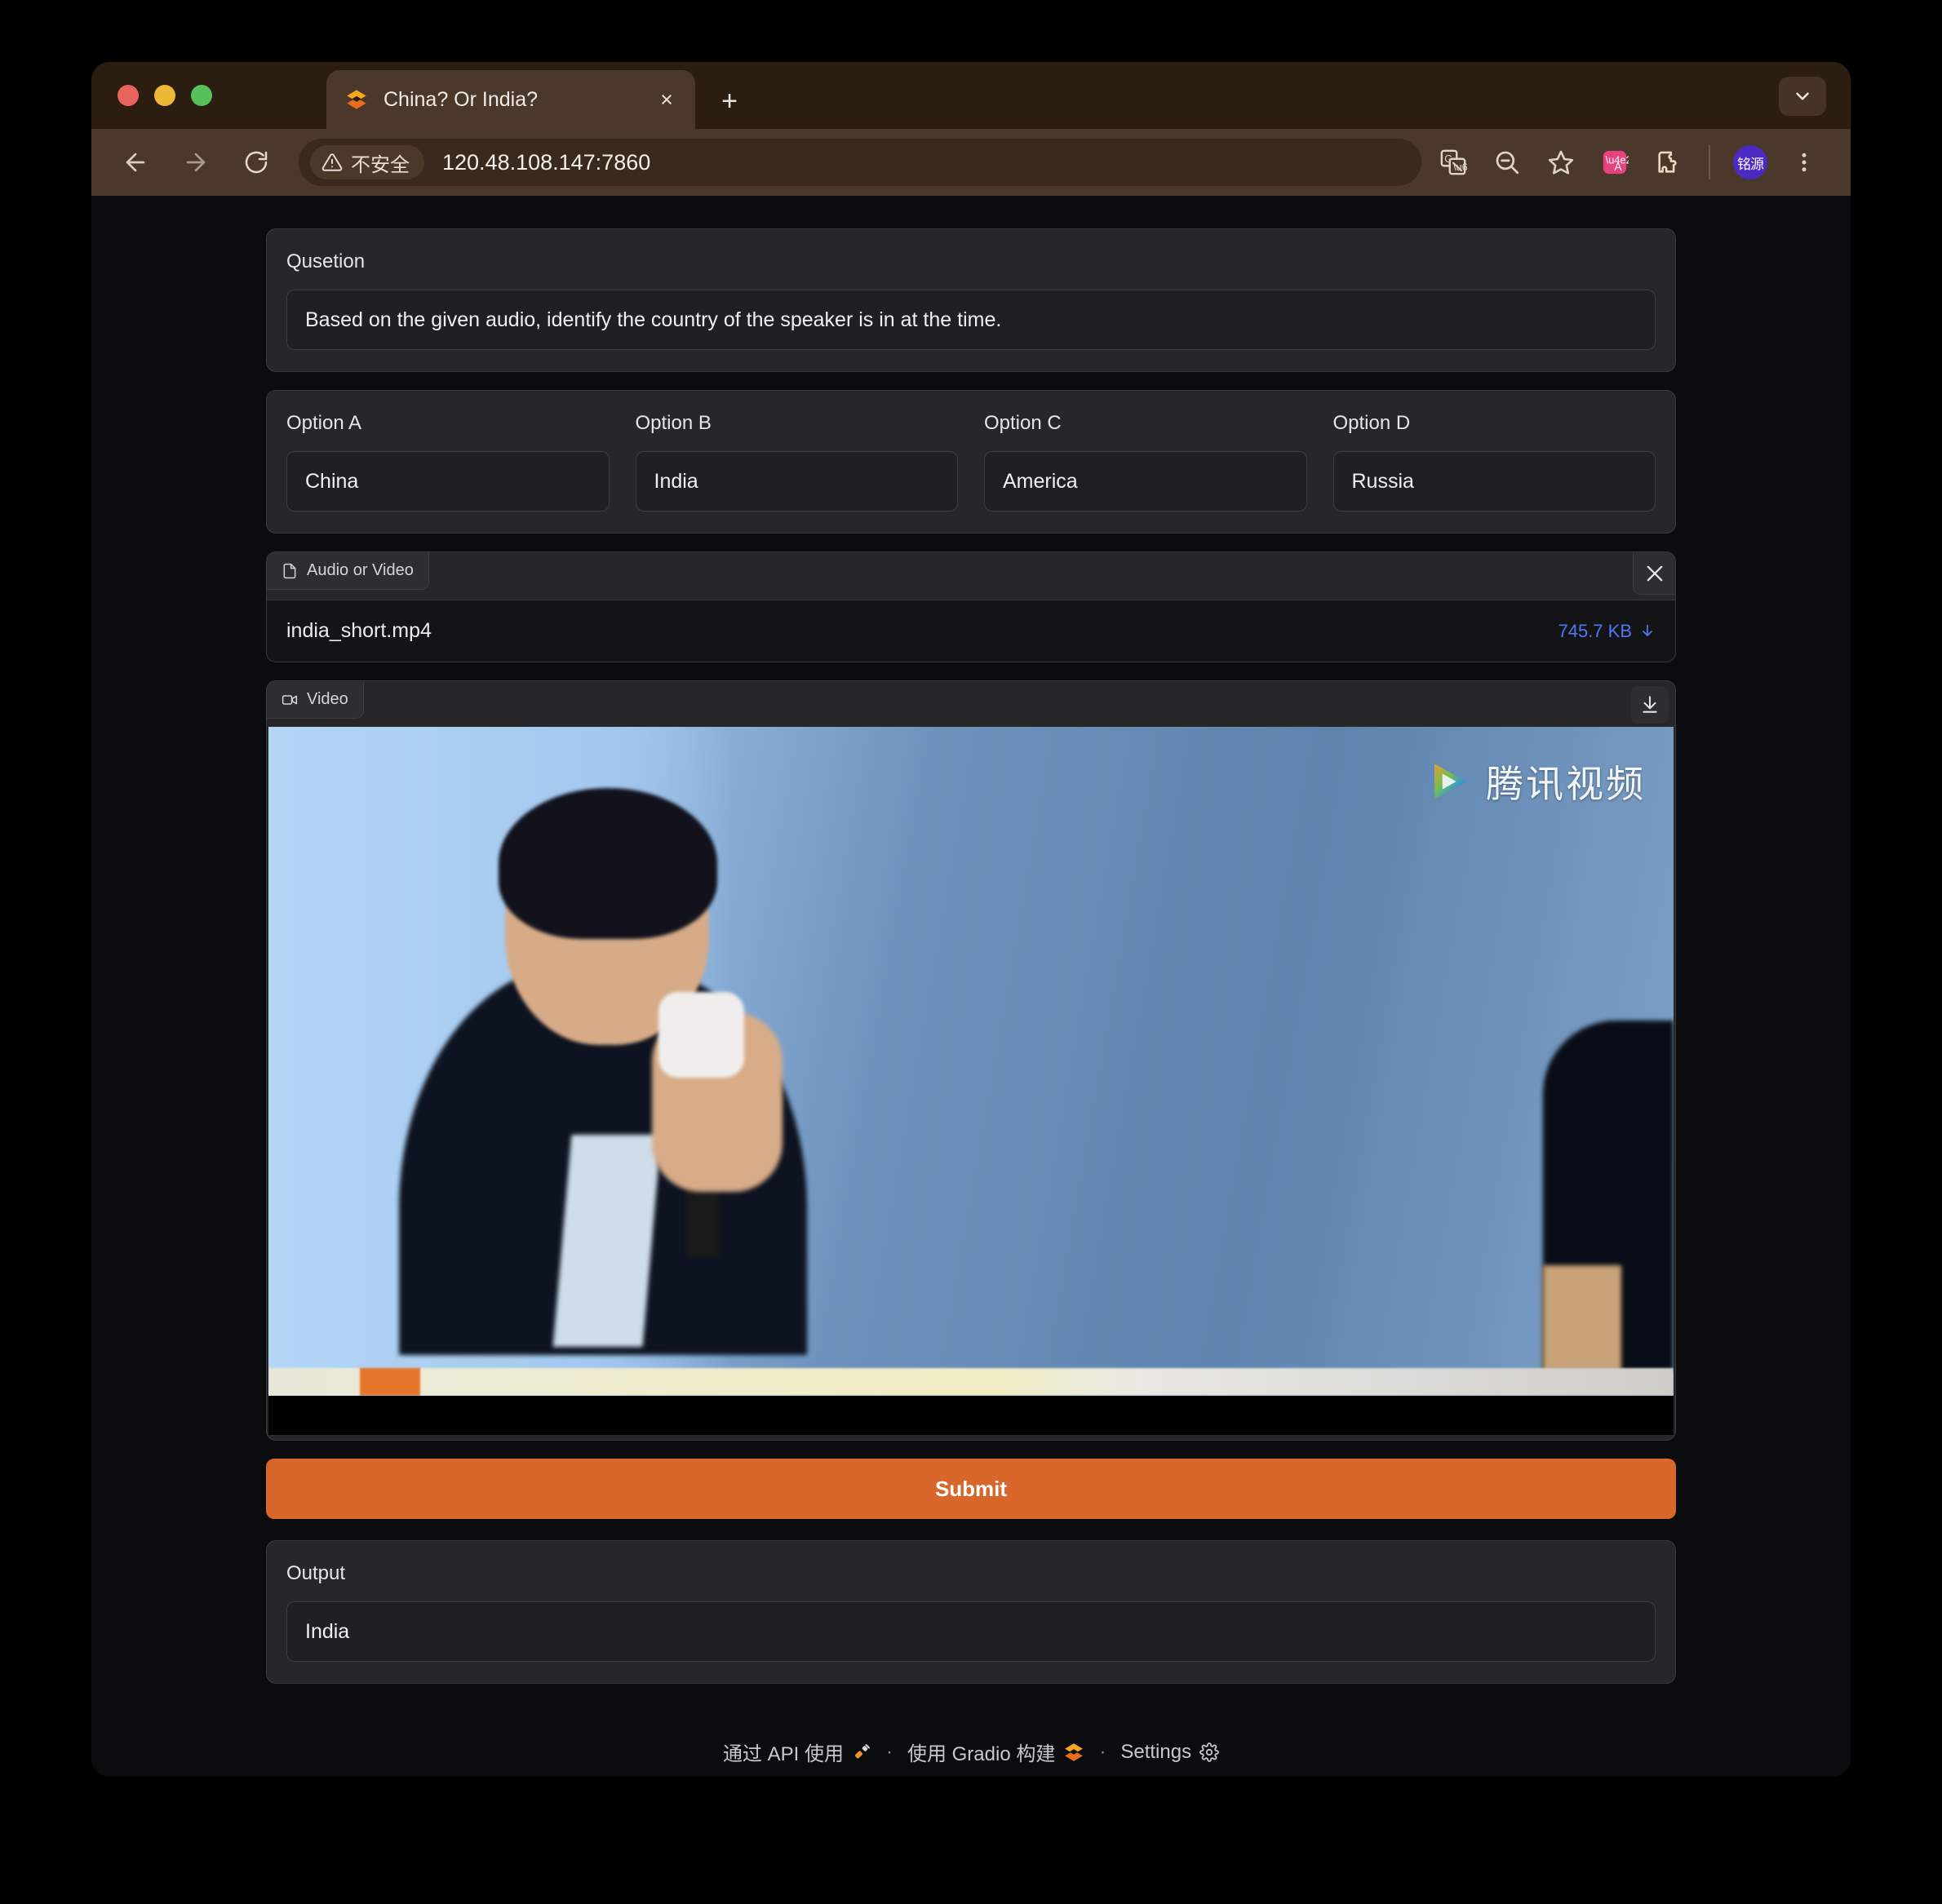 The image size is (1942, 1904). Describe the element at coordinates (1647, 632) in the screenshot. I see `download-arrow-icon` at that location.